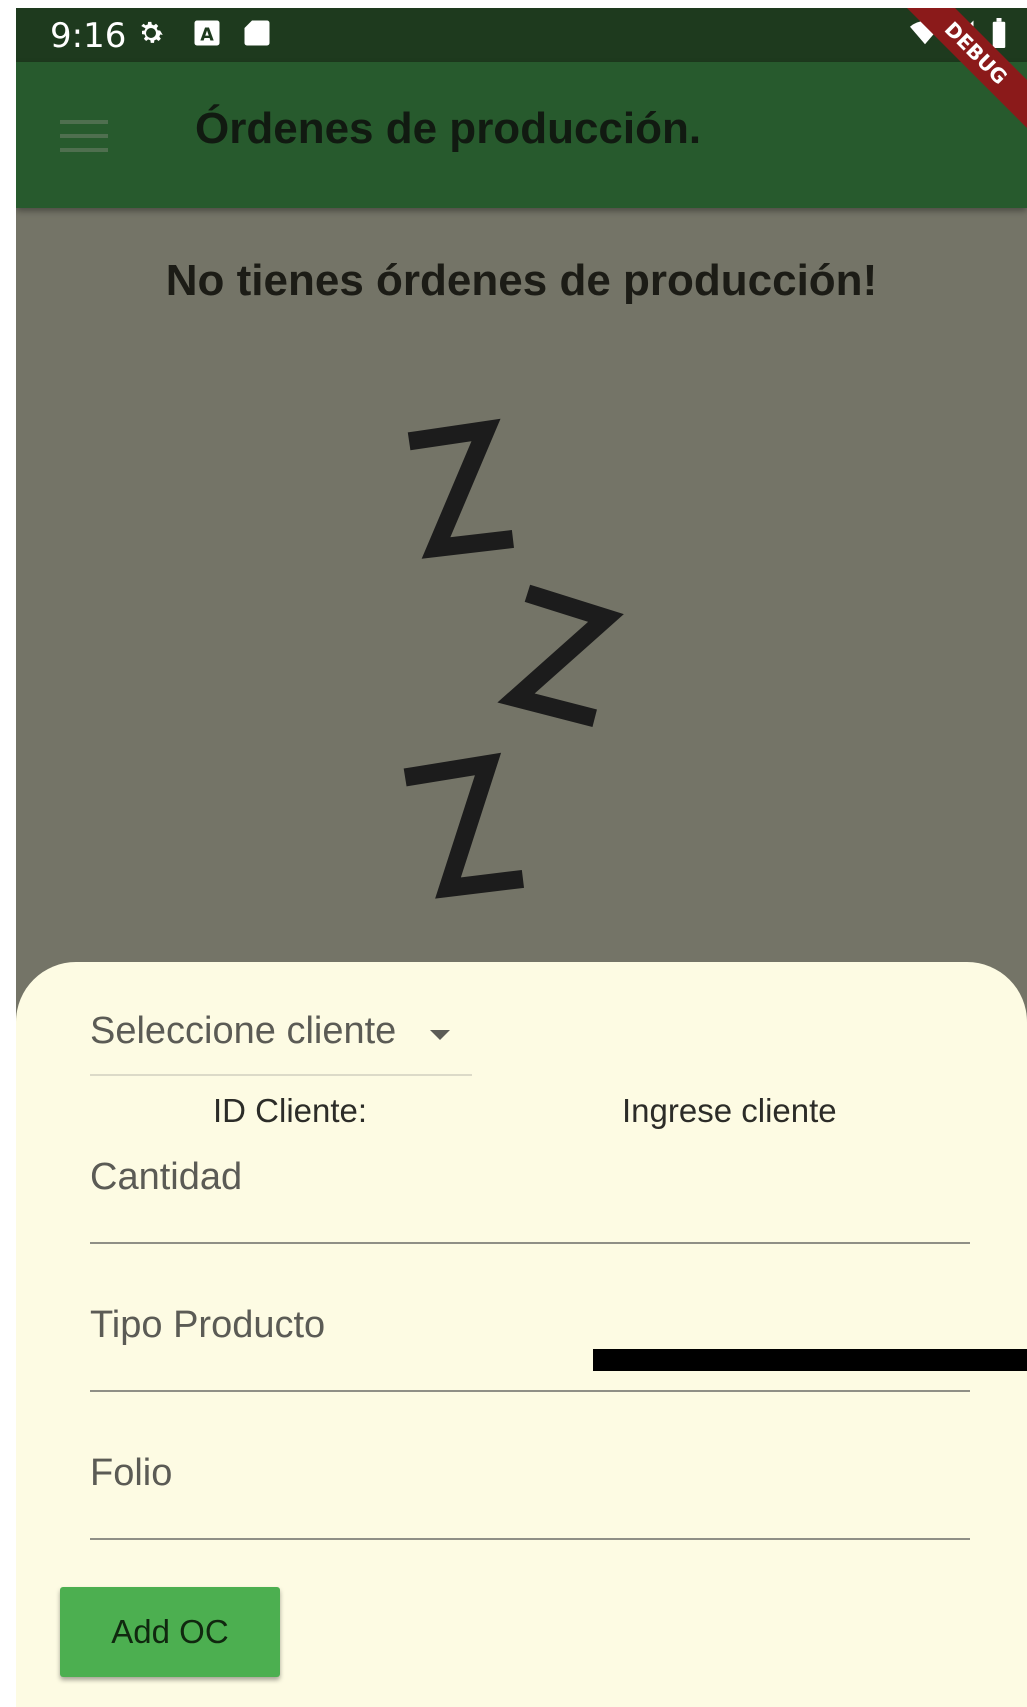 This screenshot has height=1707, width=1027. I want to click on page-title: Órdenes de producción., so click(448, 128).